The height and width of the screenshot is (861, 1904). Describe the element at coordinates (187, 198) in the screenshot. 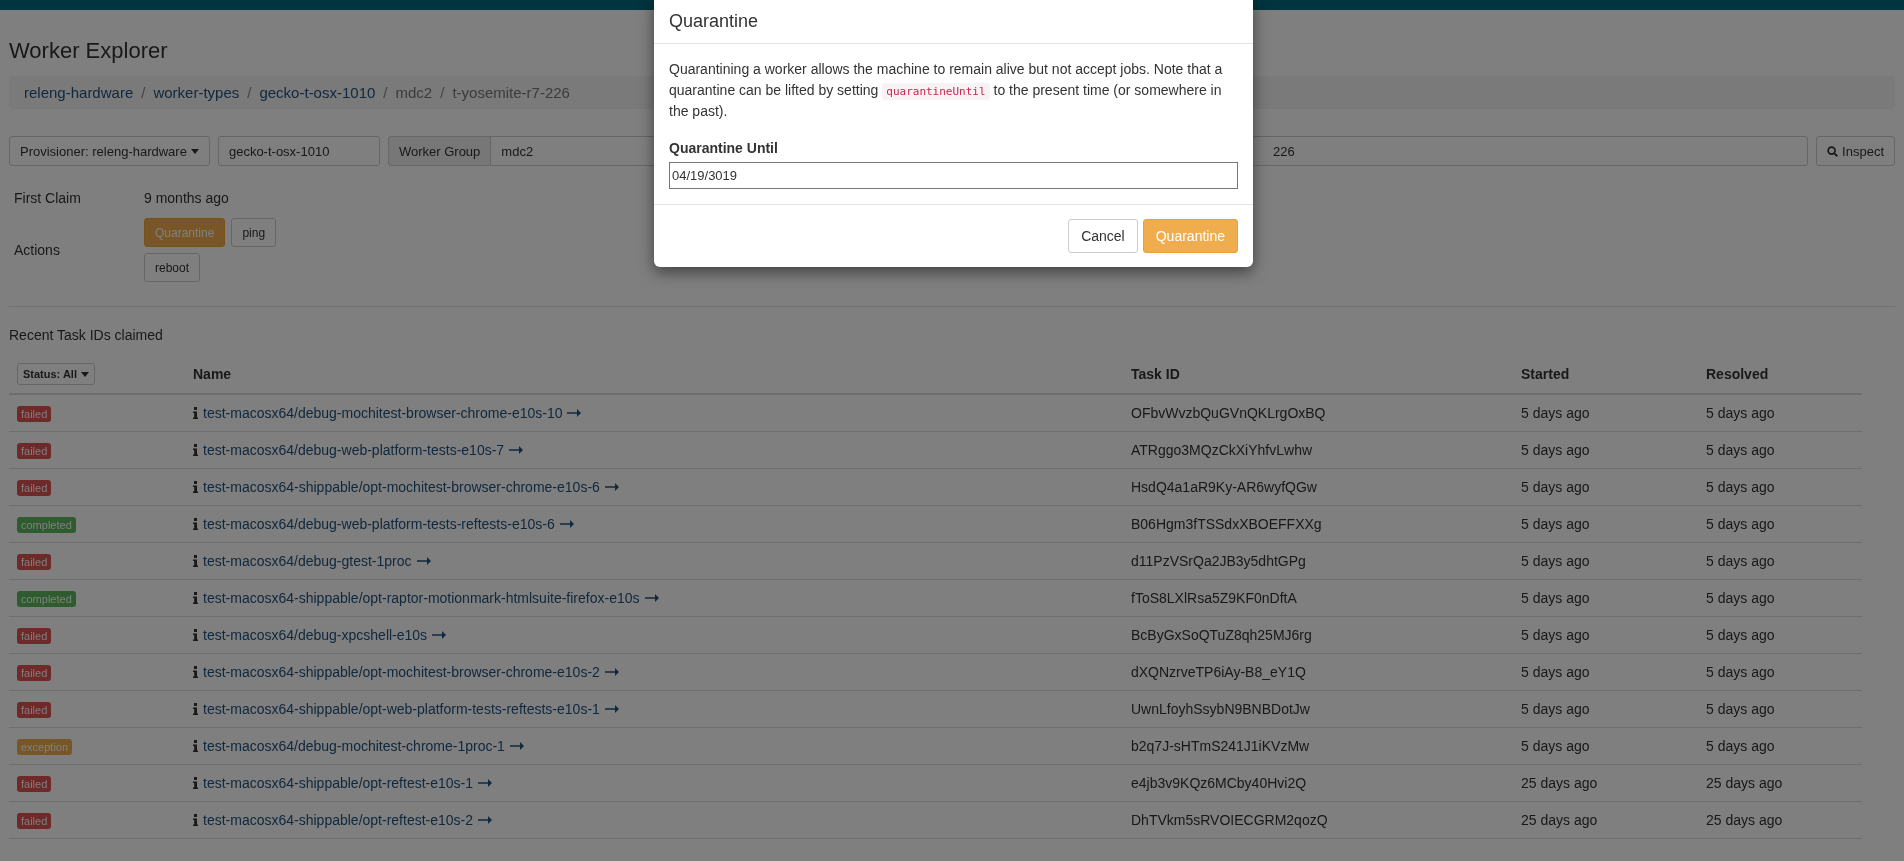

I see `detail-value: 9 months ago` at that location.